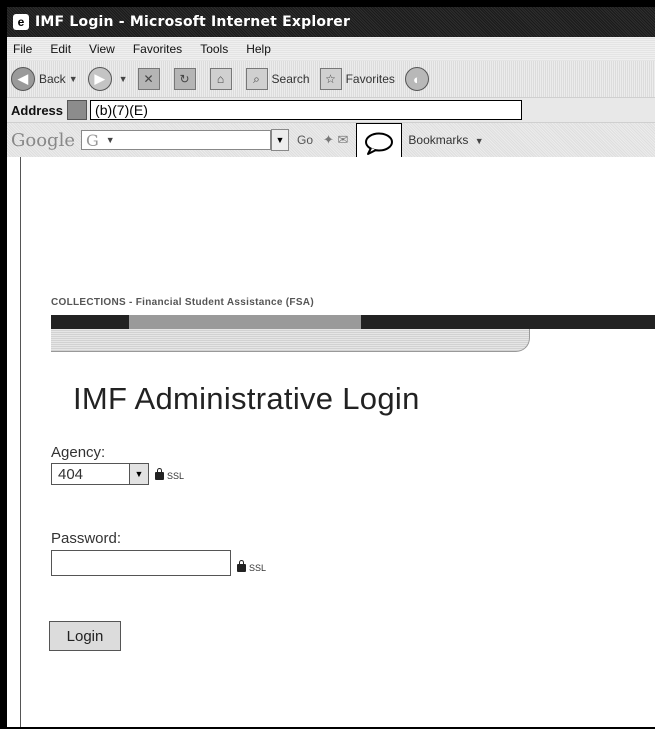 Image resolution: width=655 pixels, height=729 pixels. I want to click on home-button: ⌂, so click(222, 79).